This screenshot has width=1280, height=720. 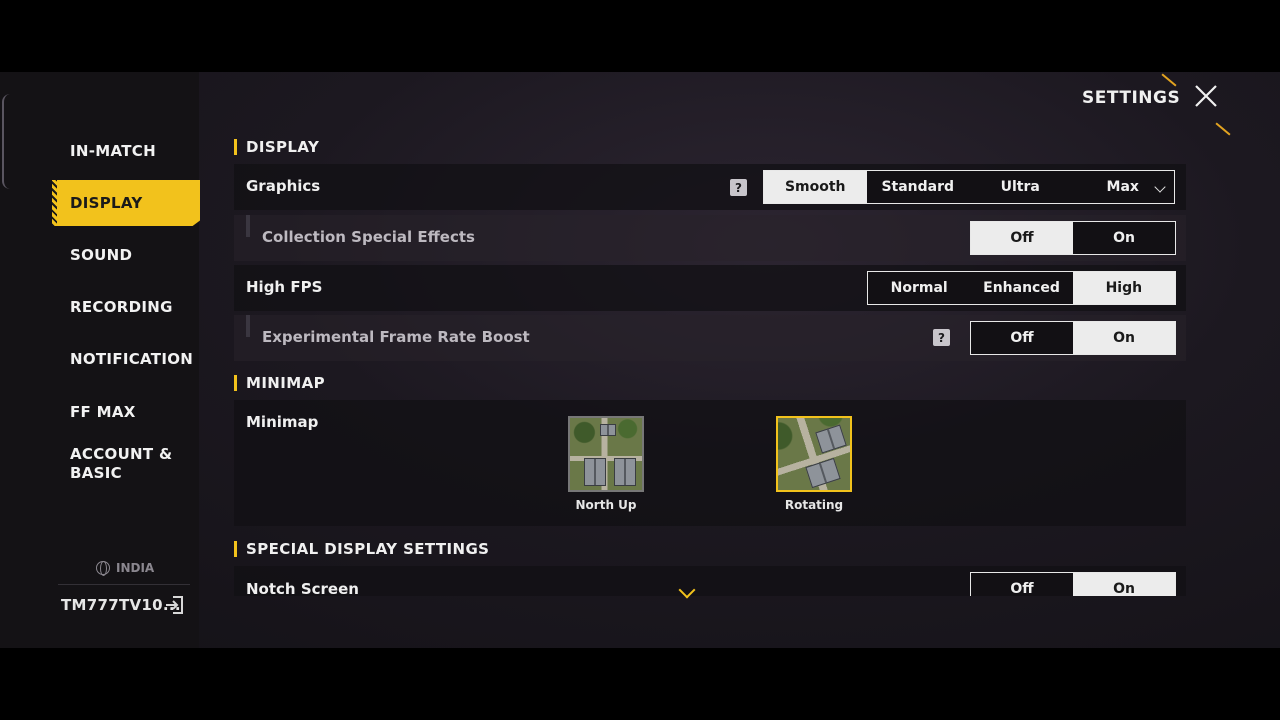 What do you see at coordinates (279, 383) in the screenshot?
I see `section-title-minimap: MINIMAP` at bounding box center [279, 383].